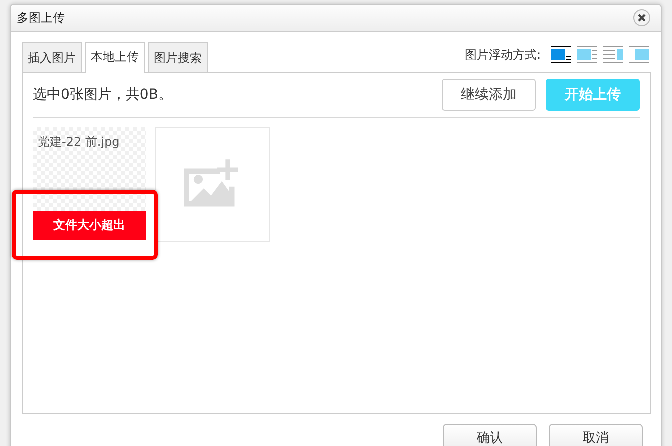 Image resolution: width=672 pixels, height=446 pixels. What do you see at coordinates (115, 57) in the screenshot?
I see `tab: 本地上传` at bounding box center [115, 57].